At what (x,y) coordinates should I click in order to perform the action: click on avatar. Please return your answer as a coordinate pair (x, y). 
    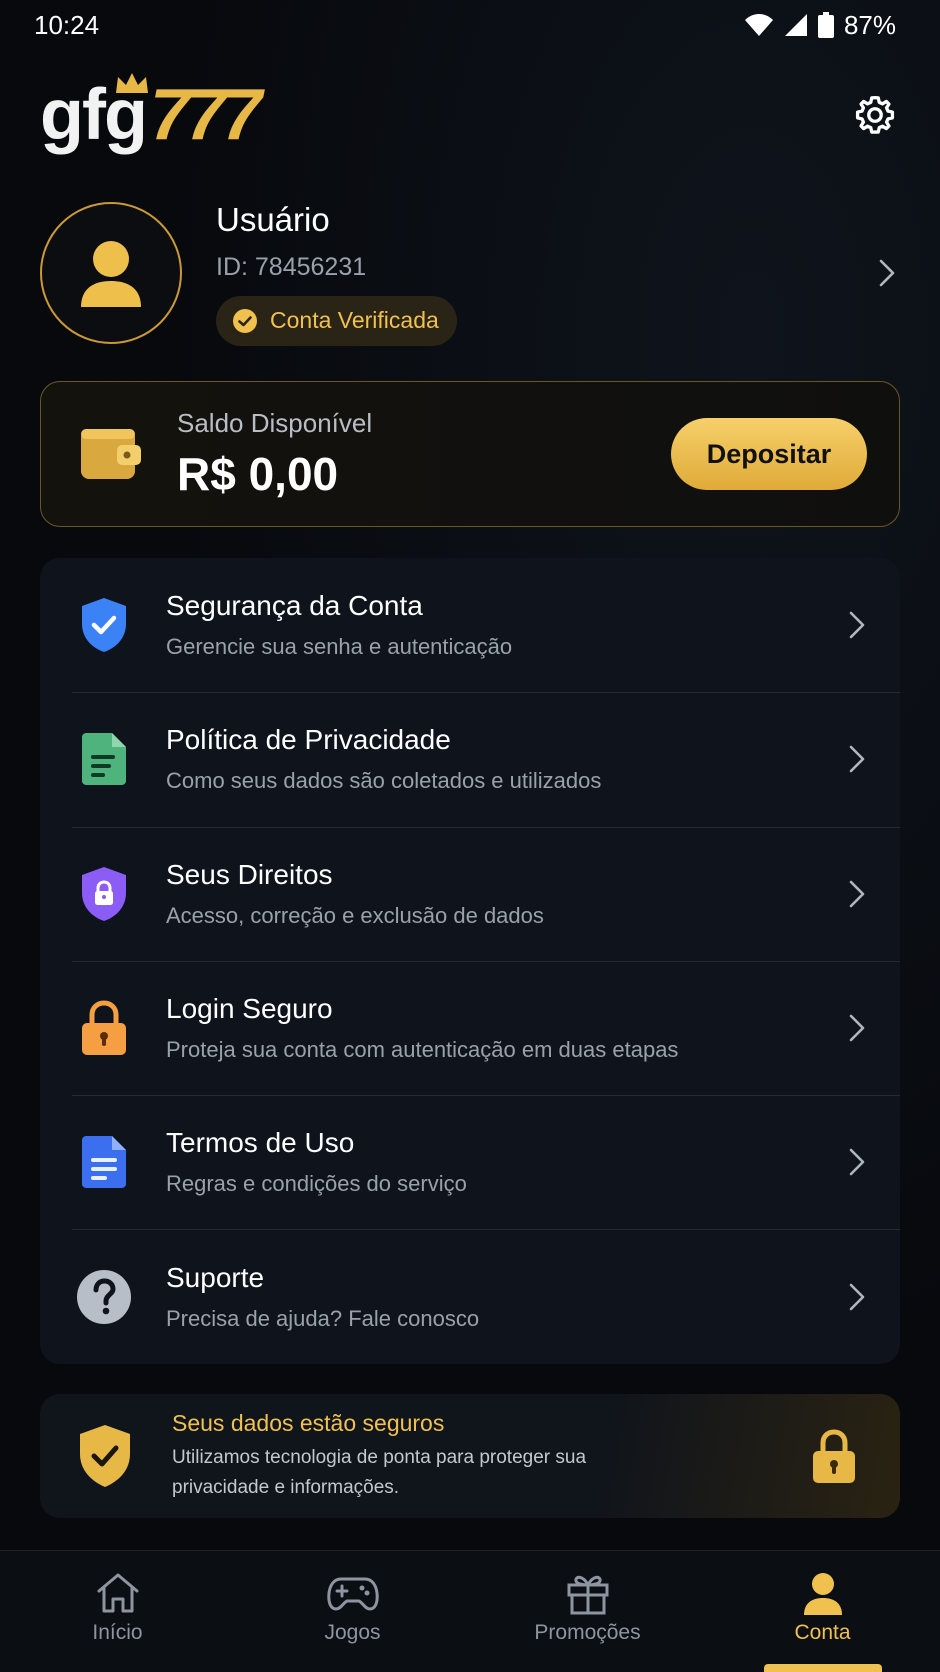
    Looking at the image, I should click on (111, 273).